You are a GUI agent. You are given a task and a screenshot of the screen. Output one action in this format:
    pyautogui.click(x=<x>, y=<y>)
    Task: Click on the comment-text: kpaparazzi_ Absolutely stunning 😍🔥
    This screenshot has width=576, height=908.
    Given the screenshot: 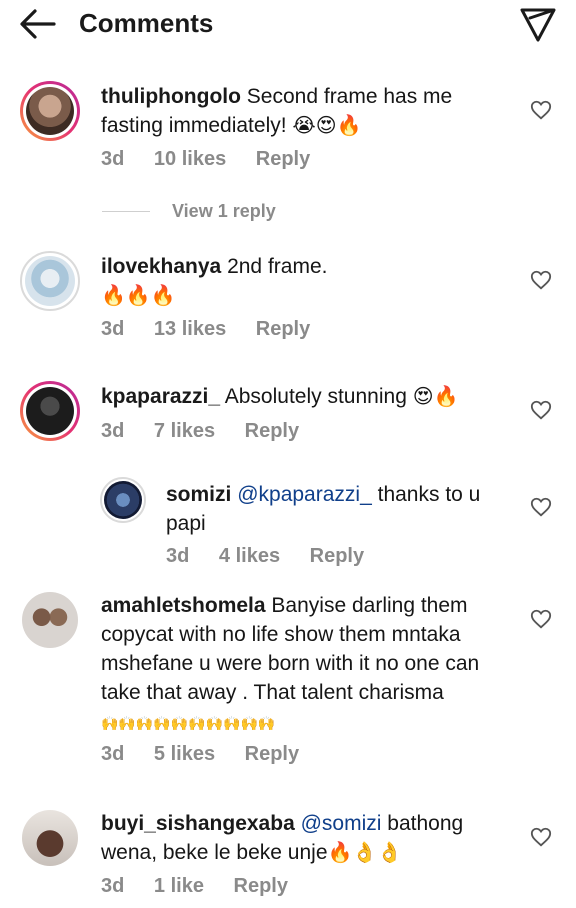 What is the action you would take?
    pyautogui.click(x=280, y=396)
    